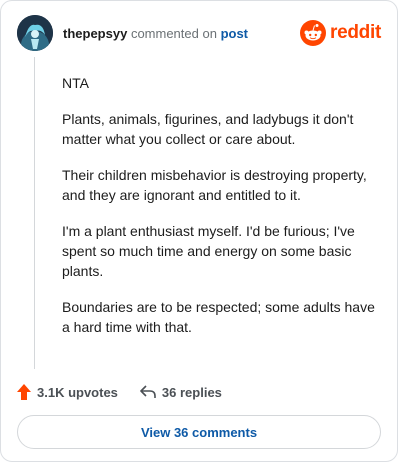 This screenshot has height=464, width=400. I want to click on view-comments-button: View 36 comments, so click(199, 432).